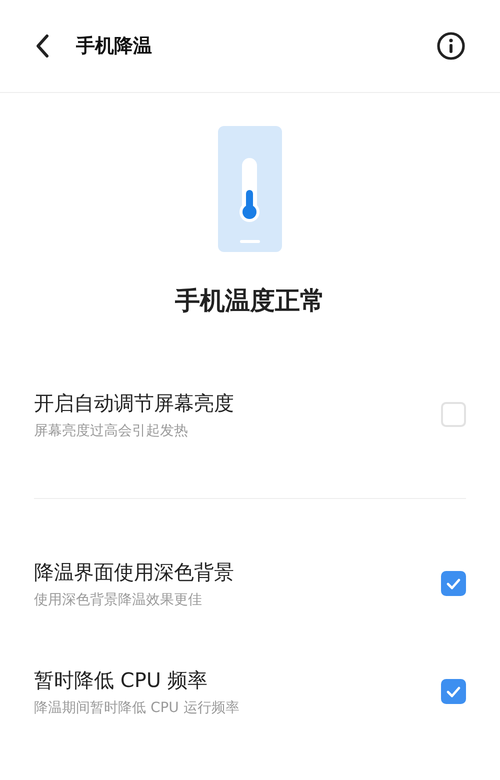 This screenshot has width=500, height=780. Describe the element at coordinates (114, 46) in the screenshot. I see `page-title: 手机降温` at that location.